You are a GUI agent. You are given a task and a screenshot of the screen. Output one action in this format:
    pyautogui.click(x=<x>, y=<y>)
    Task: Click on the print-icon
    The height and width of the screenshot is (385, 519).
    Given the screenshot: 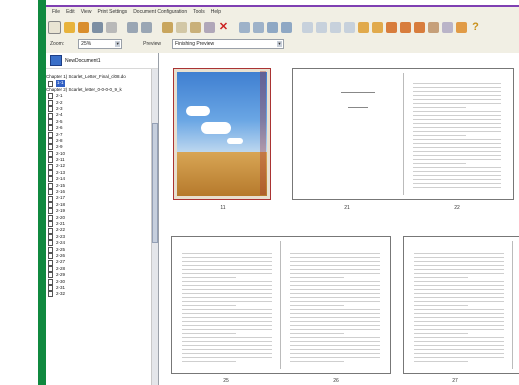 What is the action you would take?
    pyautogui.click(x=97, y=27)
    